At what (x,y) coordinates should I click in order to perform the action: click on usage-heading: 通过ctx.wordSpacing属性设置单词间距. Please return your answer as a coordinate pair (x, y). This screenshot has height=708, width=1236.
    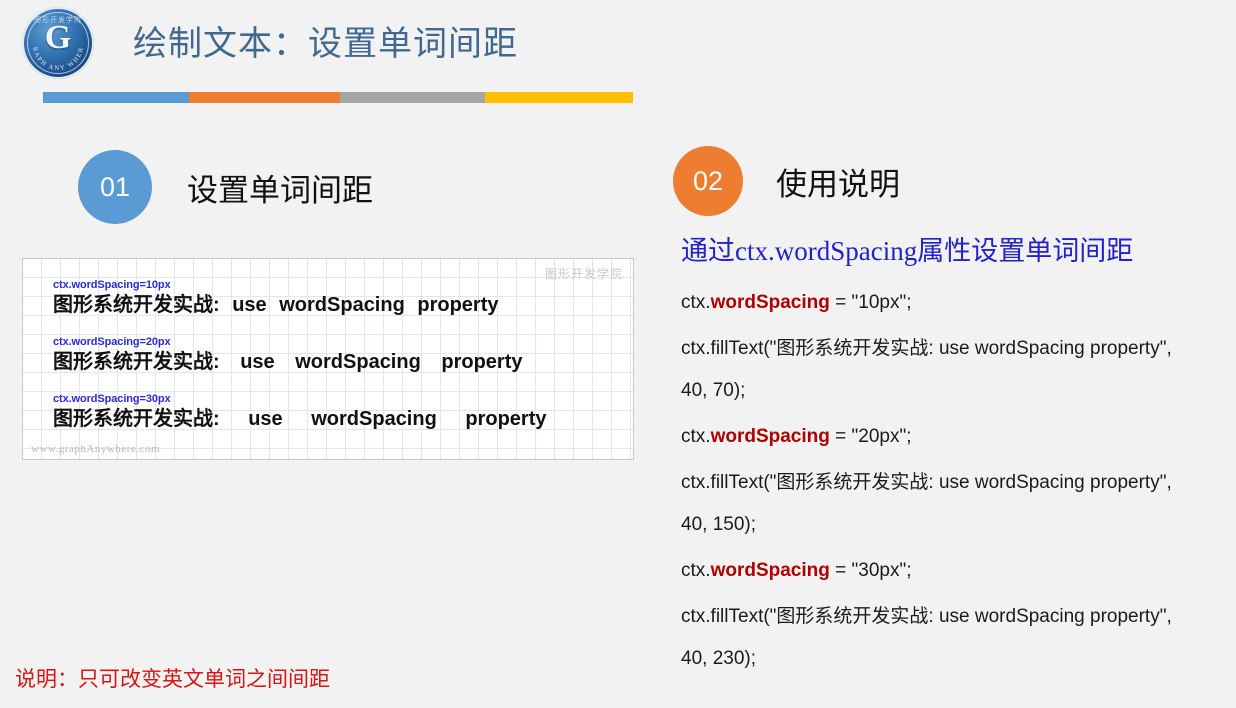
    Looking at the image, I should click on (907, 251).